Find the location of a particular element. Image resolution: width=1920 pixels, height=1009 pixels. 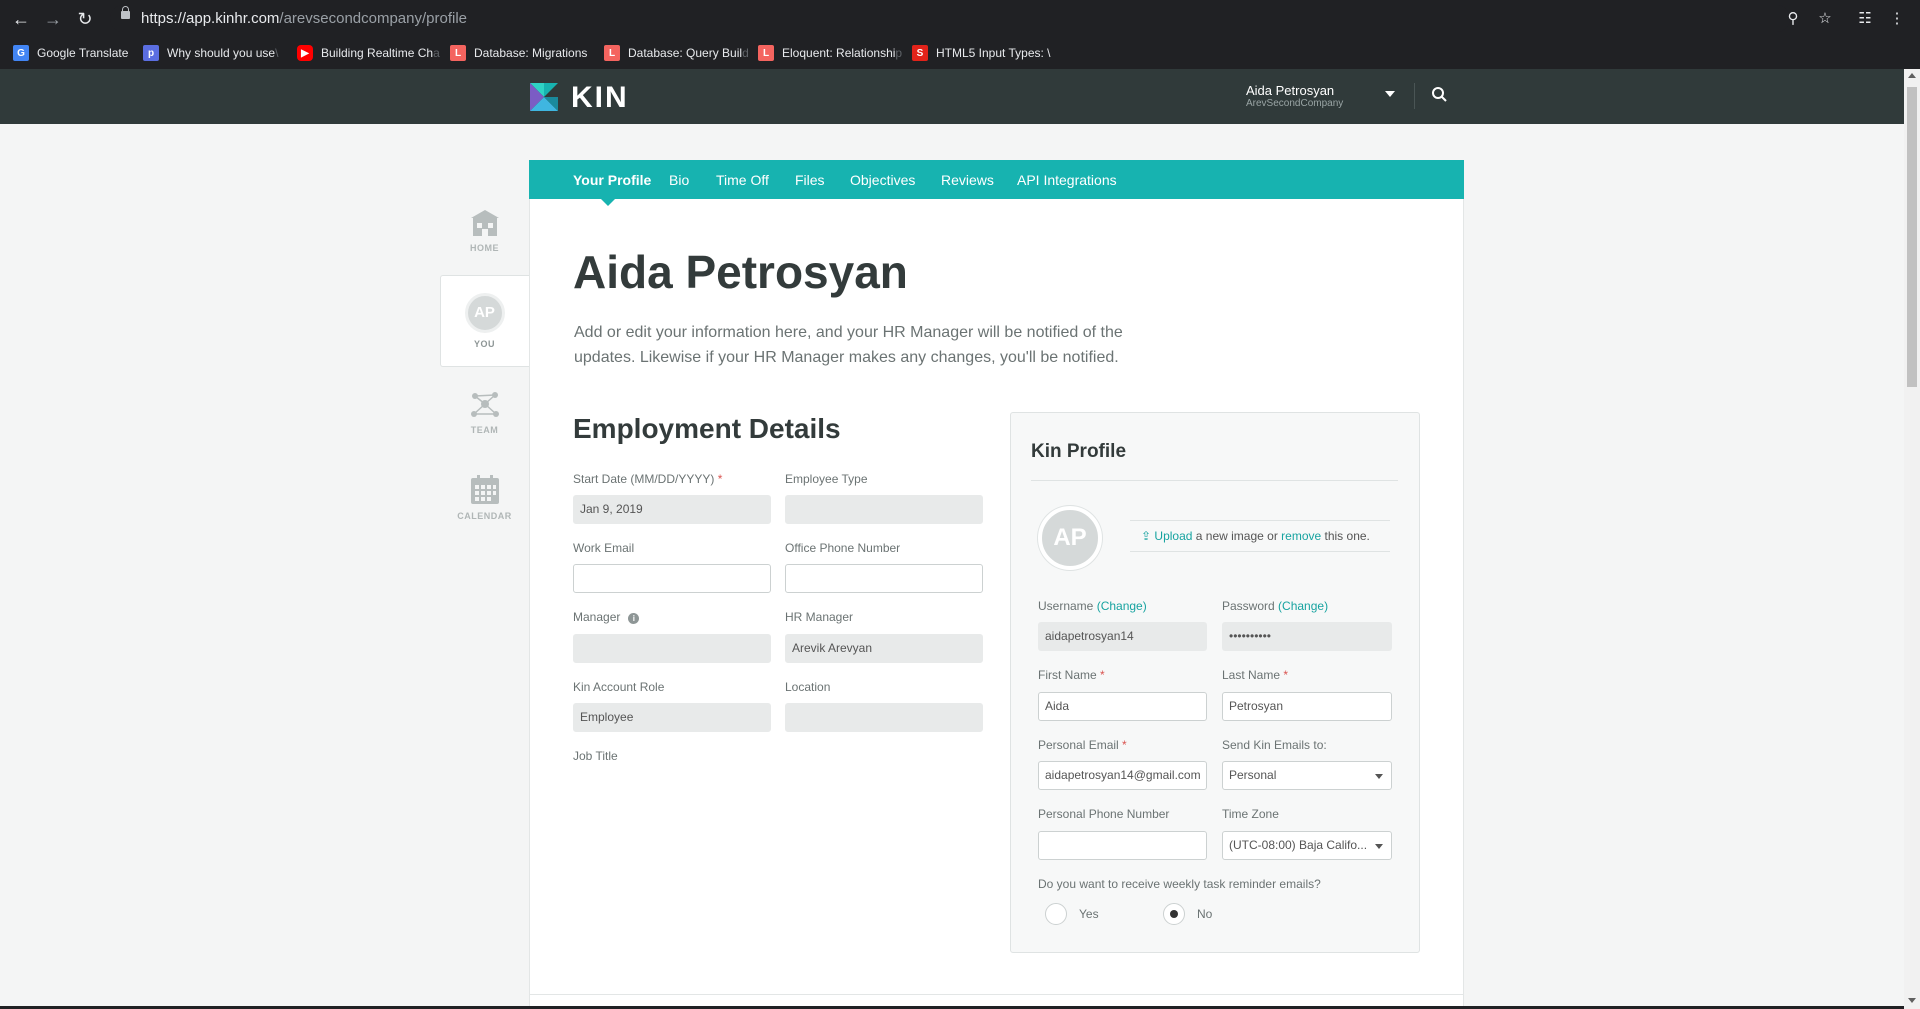

kin-profile-title: Kin Profile is located at coordinates (1079, 451).